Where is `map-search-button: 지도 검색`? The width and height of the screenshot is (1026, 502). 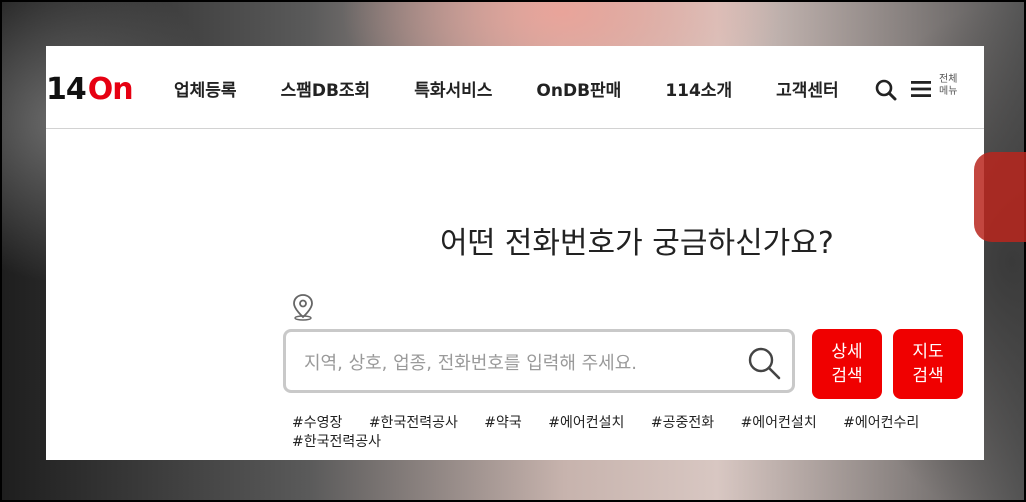 map-search-button: 지도 검색 is located at coordinates (928, 364).